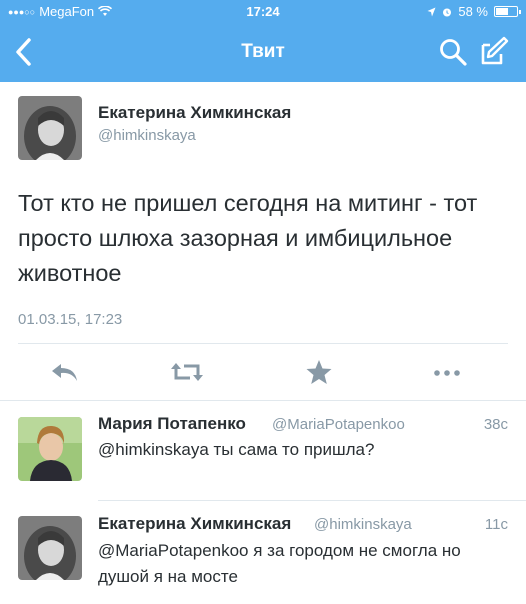 This screenshot has width=526, height=604. I want to click on reply-text: @himkinskaya ты сама то пришла?, so click(236, 449).